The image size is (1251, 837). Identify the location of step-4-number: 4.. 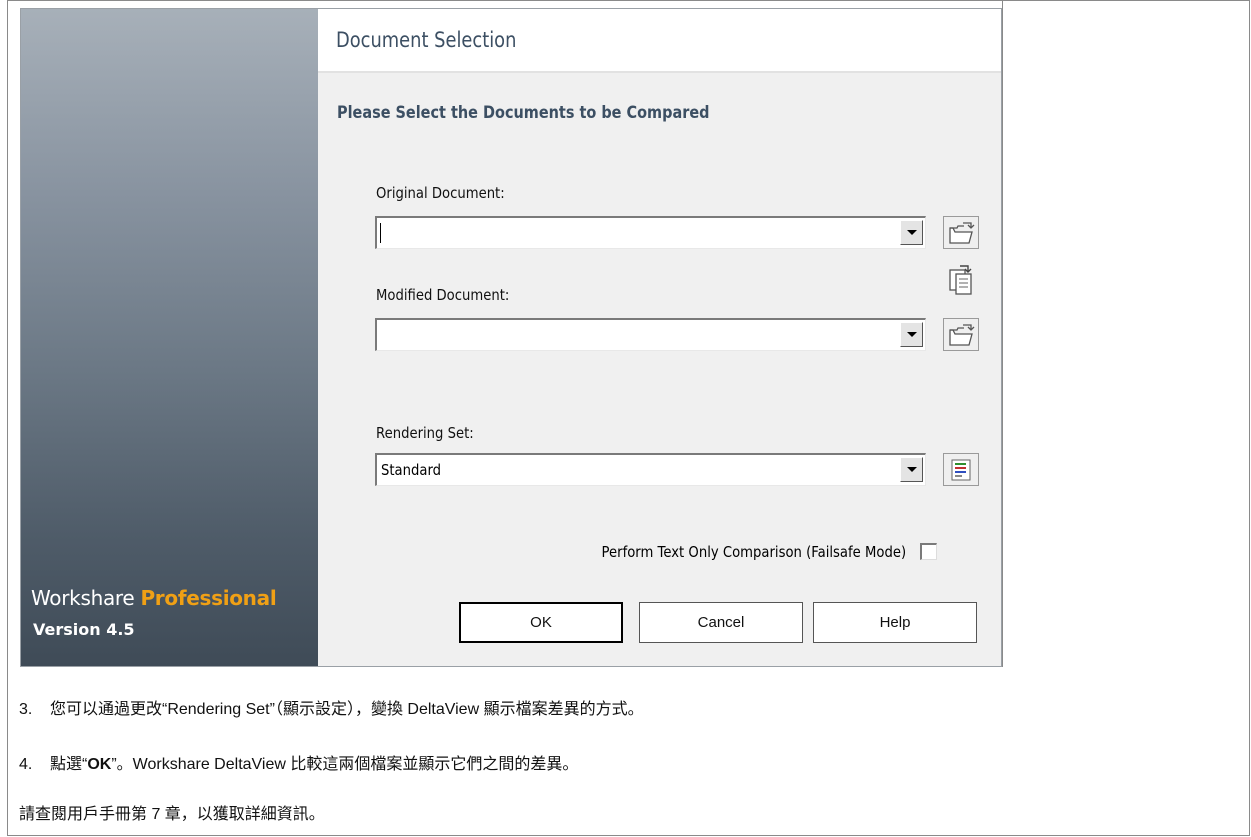
(26, 764).